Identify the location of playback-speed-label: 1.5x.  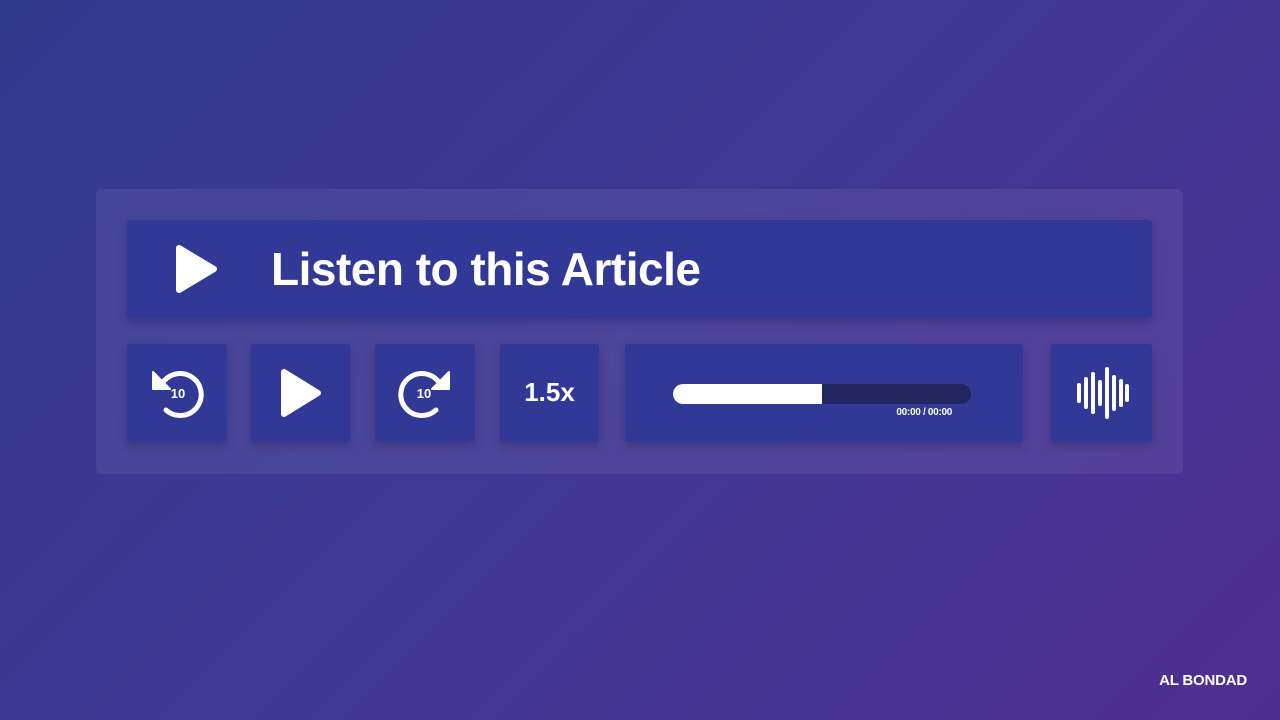
(549, 392).